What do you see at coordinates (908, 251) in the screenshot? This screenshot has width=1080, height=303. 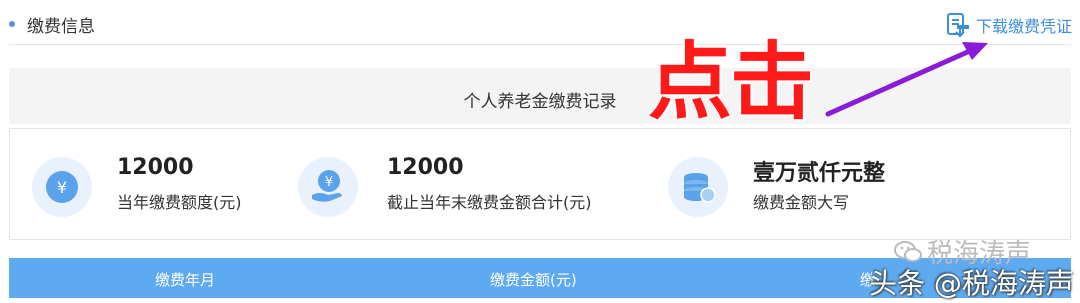 I see `wechat-icon` at bounding box center [908, 251].